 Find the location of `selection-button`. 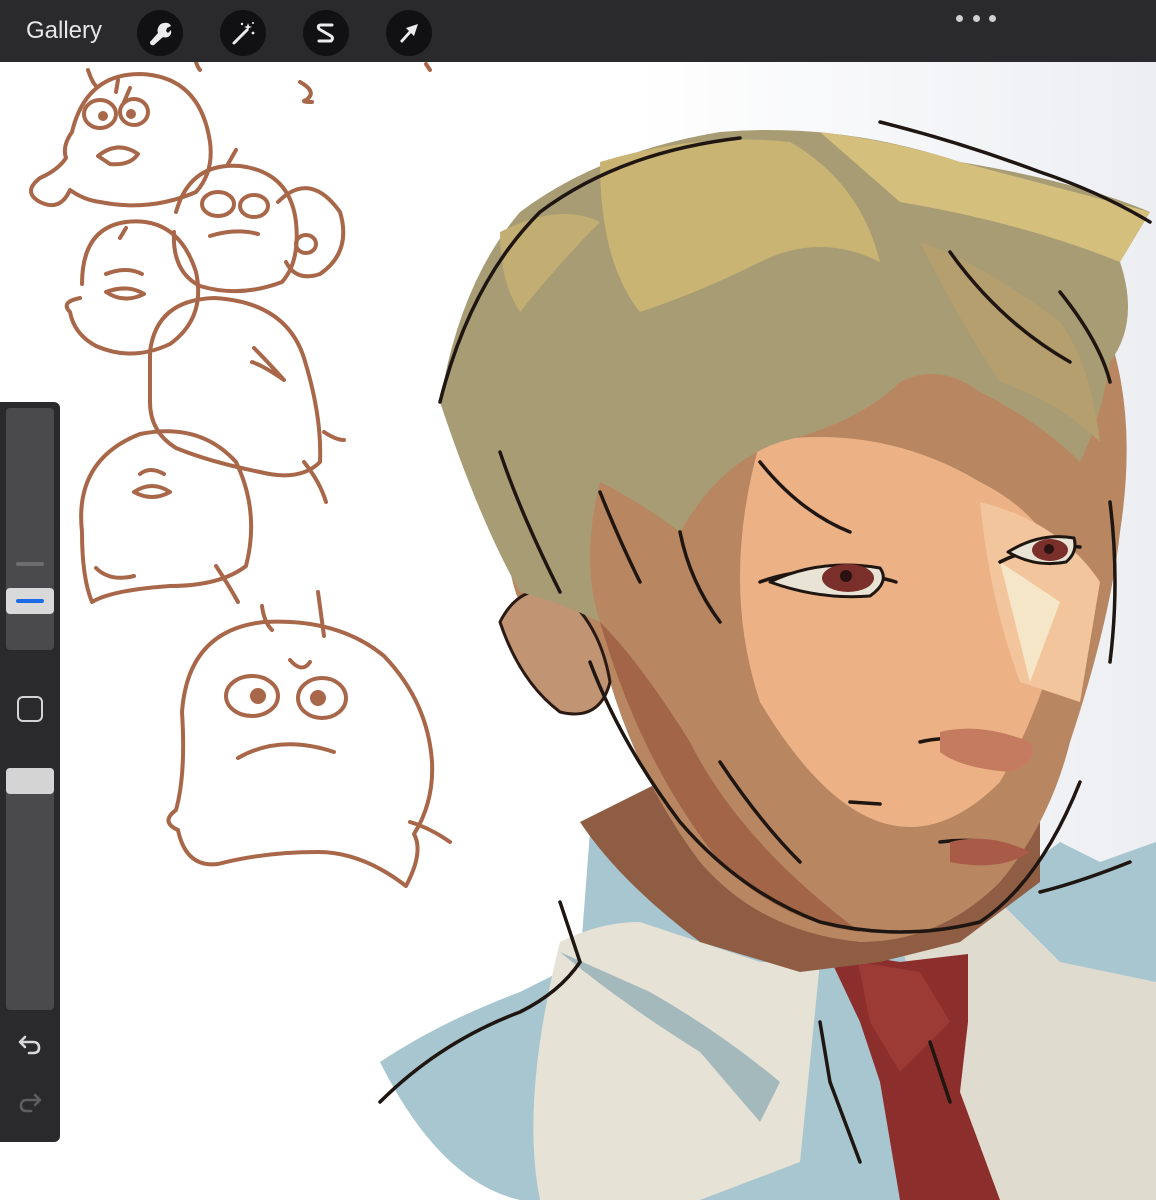

selection-button is located at coordinates (326, 33).